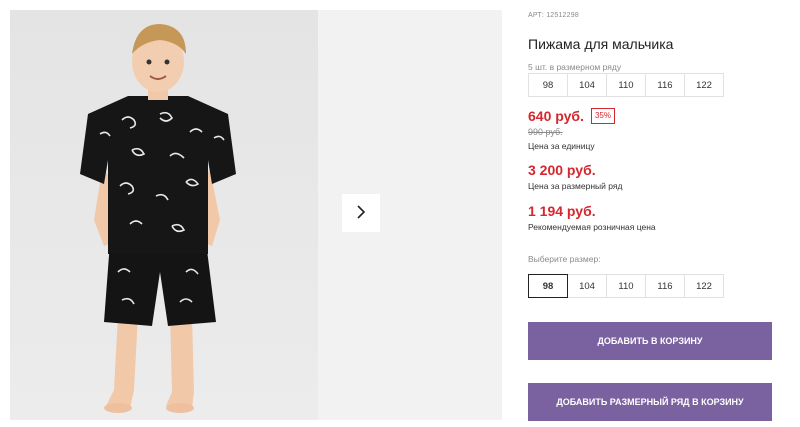 The height and width of the screenshot is (427, 800). I want to click on size-option-110: 110, so click(626, 286).